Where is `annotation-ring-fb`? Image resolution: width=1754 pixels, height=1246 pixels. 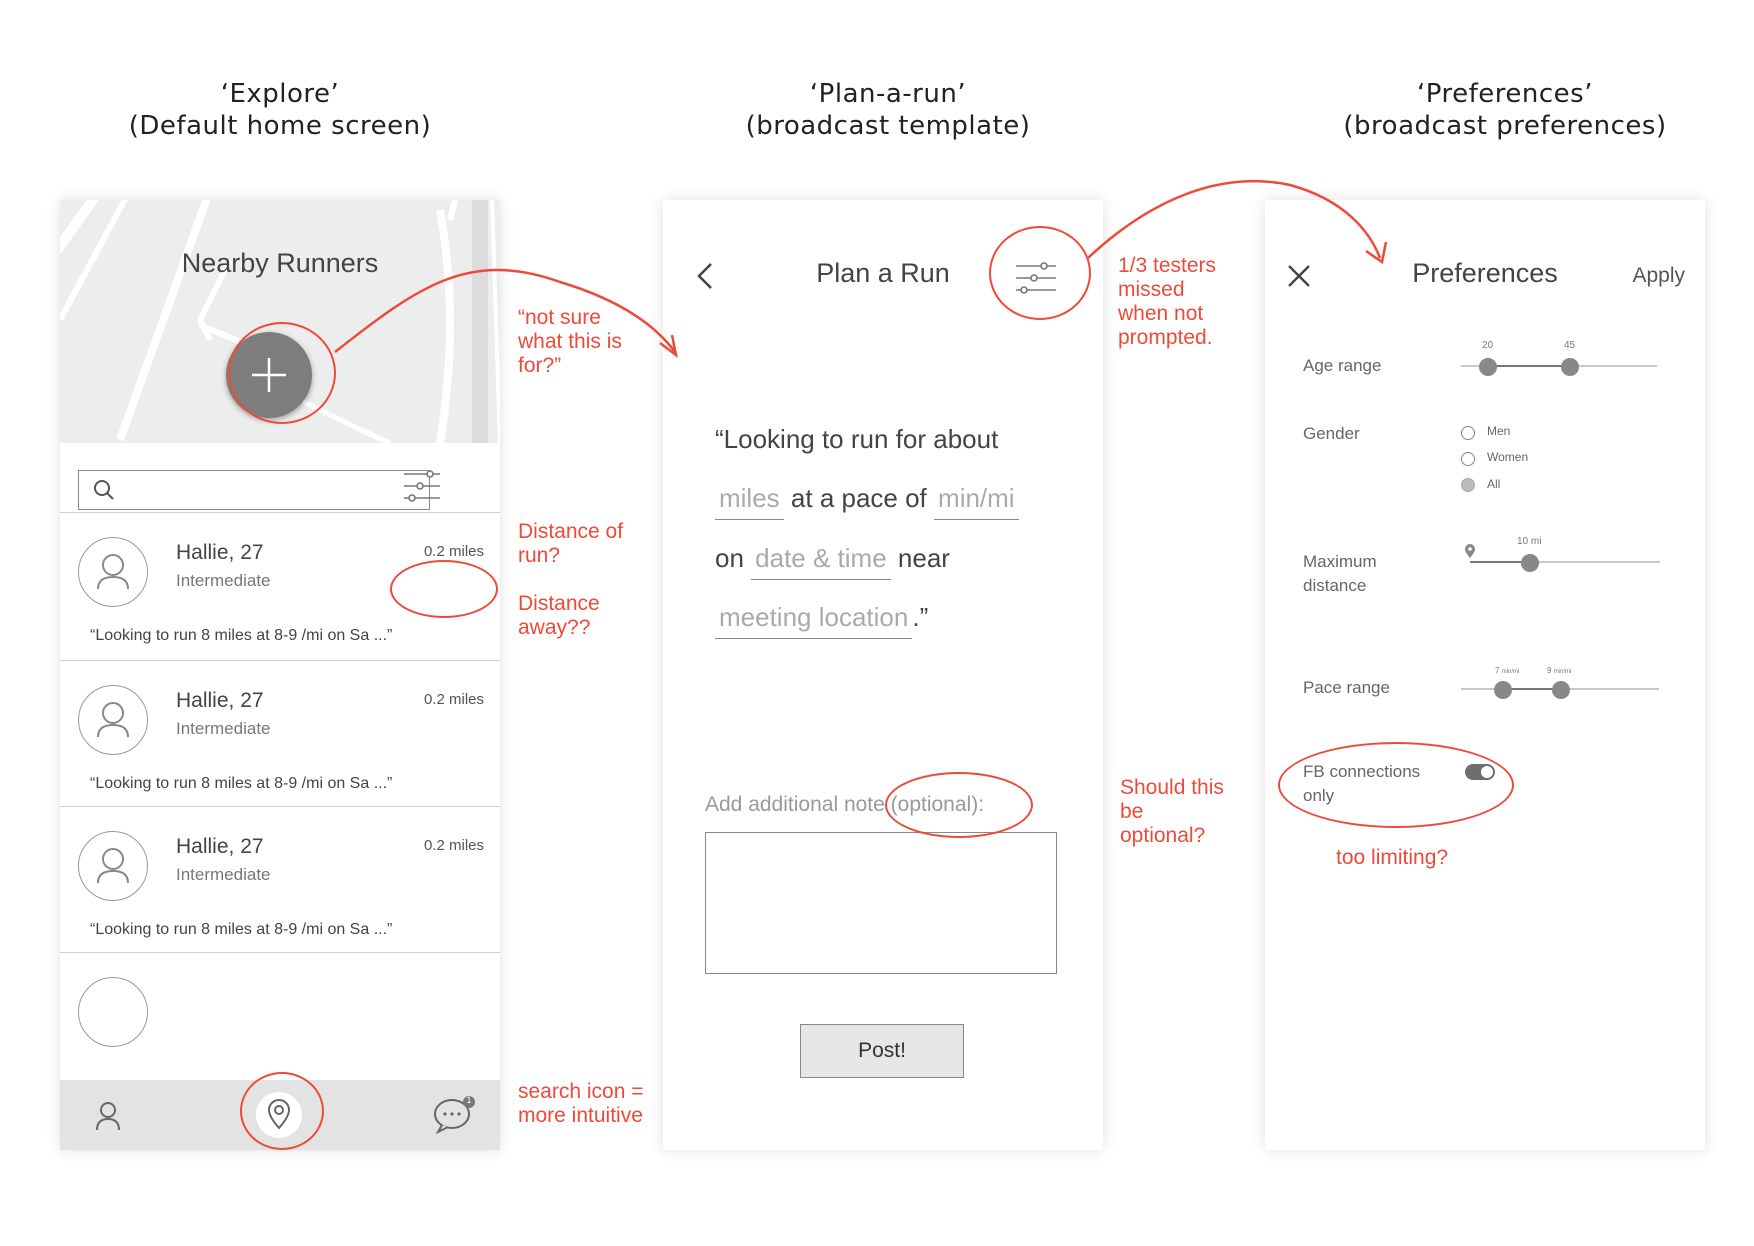 annotation-ring-fb is located at coordinates (1396, 785).